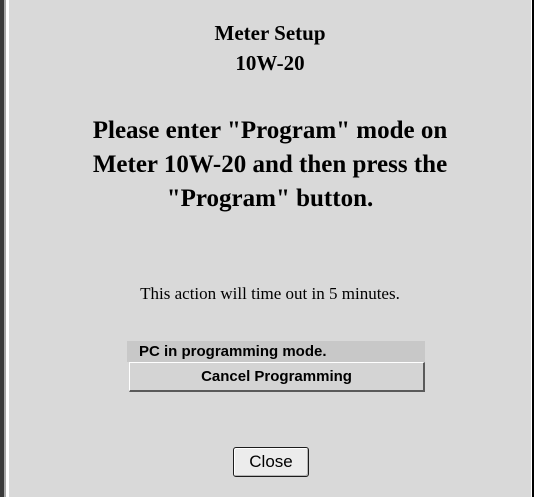  I want to click on instruction-line-2: Meter 10W-20 and then press the, so click(270, 164).